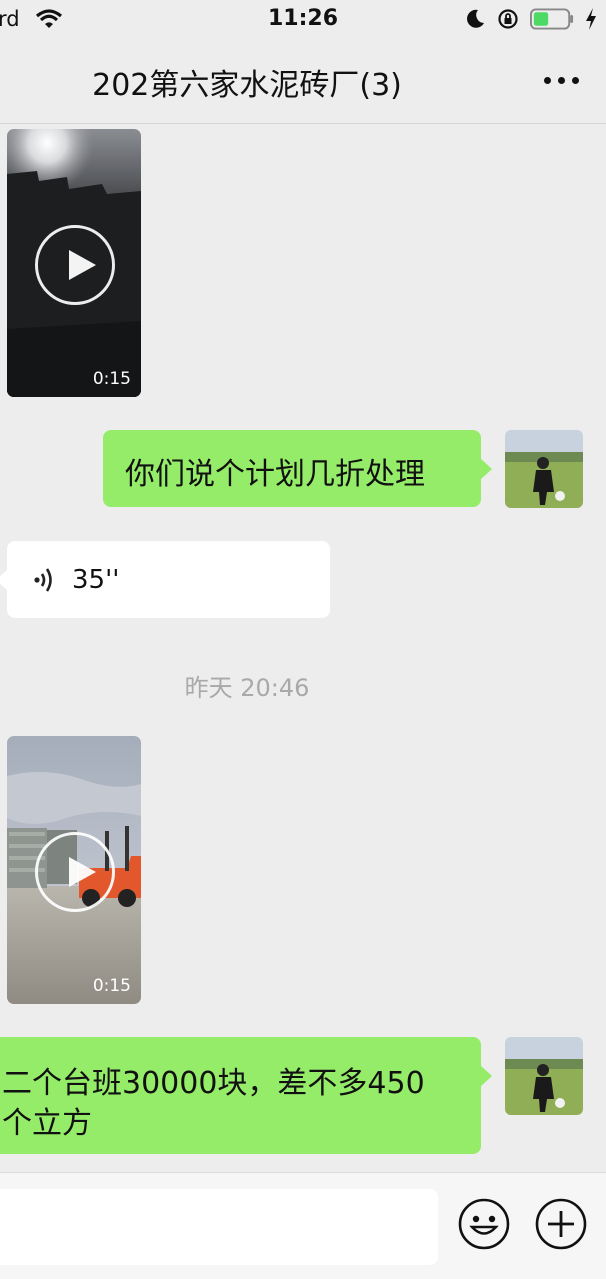 The width and height of the screenshot is (606, 1279). I want to click on input-bar, so click(303, 1225).